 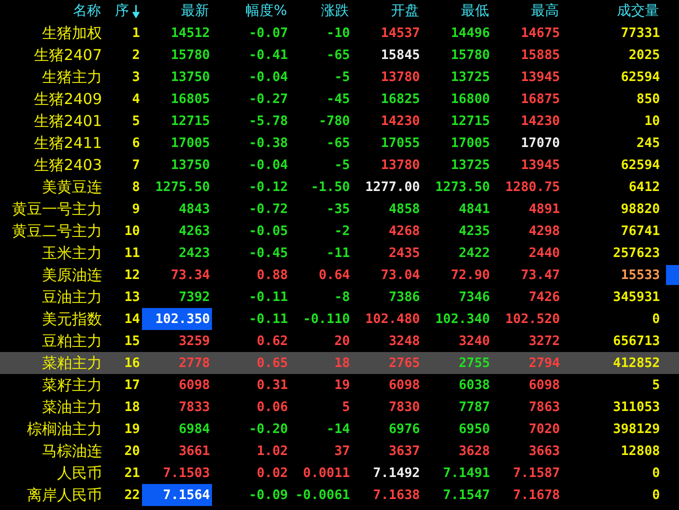 I want to click on column-header: 涨跌, so click(x=321, y=11).